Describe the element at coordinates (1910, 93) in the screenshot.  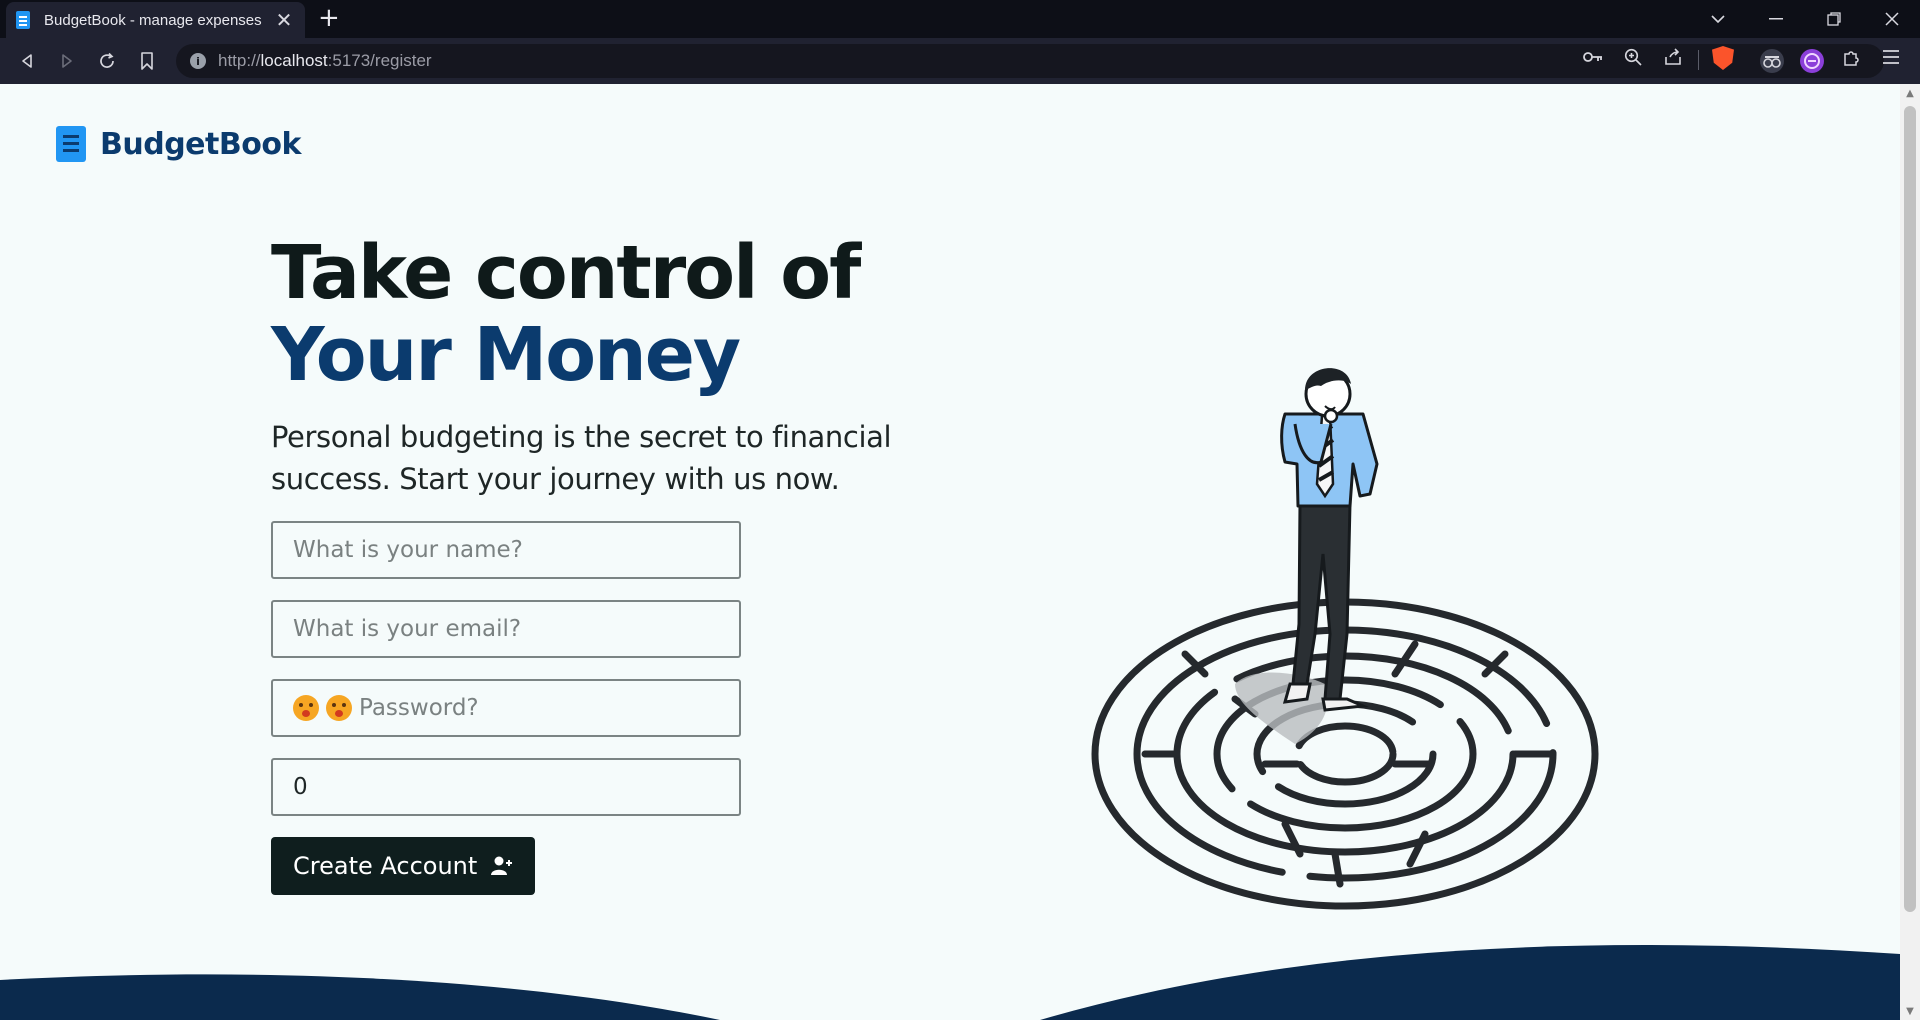
I see `scroll-up-icon: ▲` at that location.